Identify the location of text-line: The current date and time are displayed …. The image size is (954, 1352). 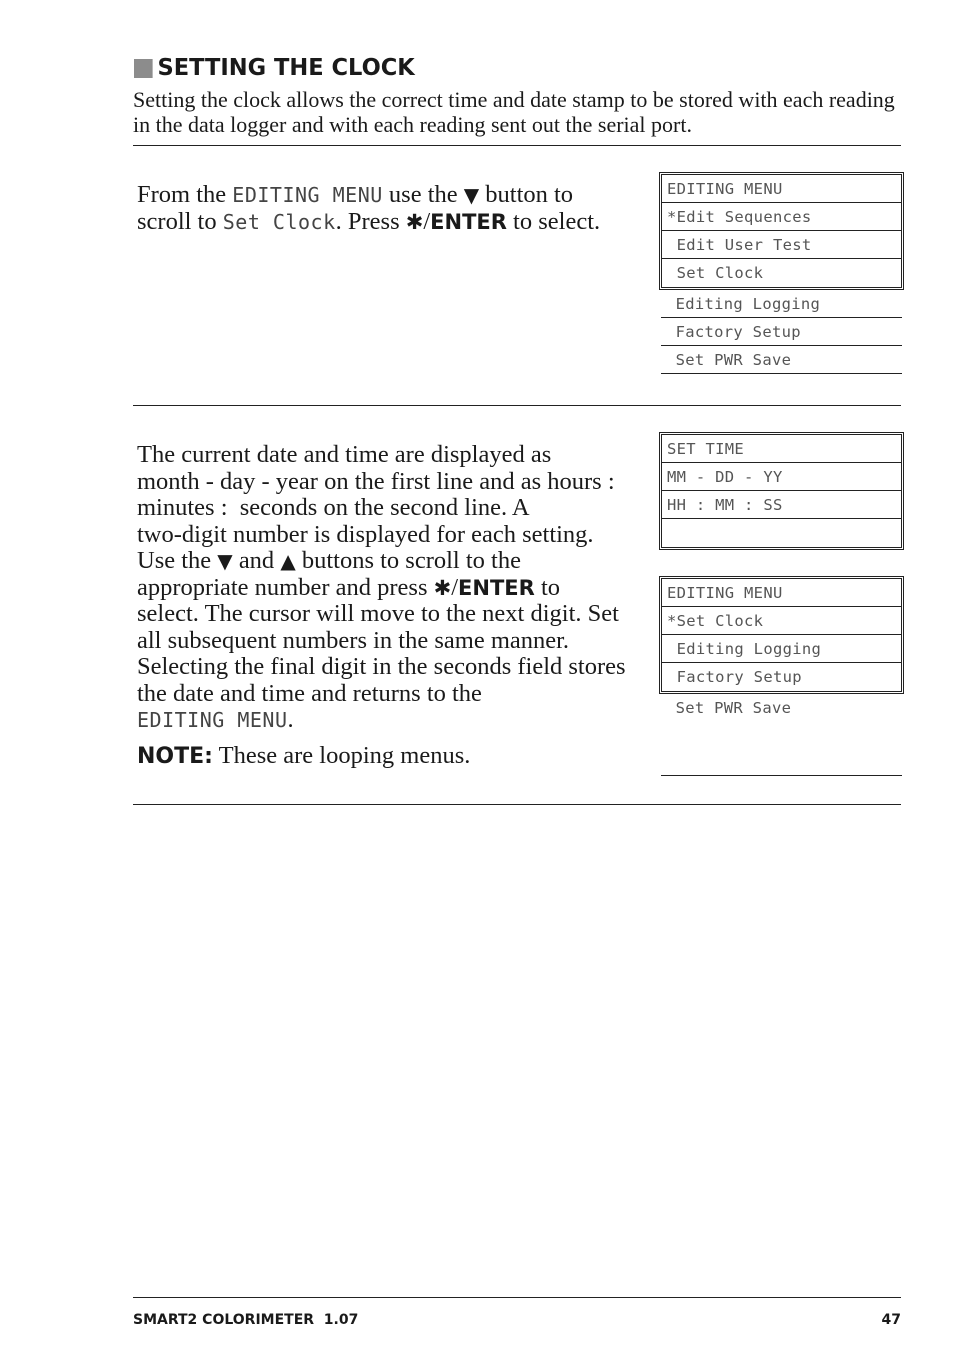
(344, 454).